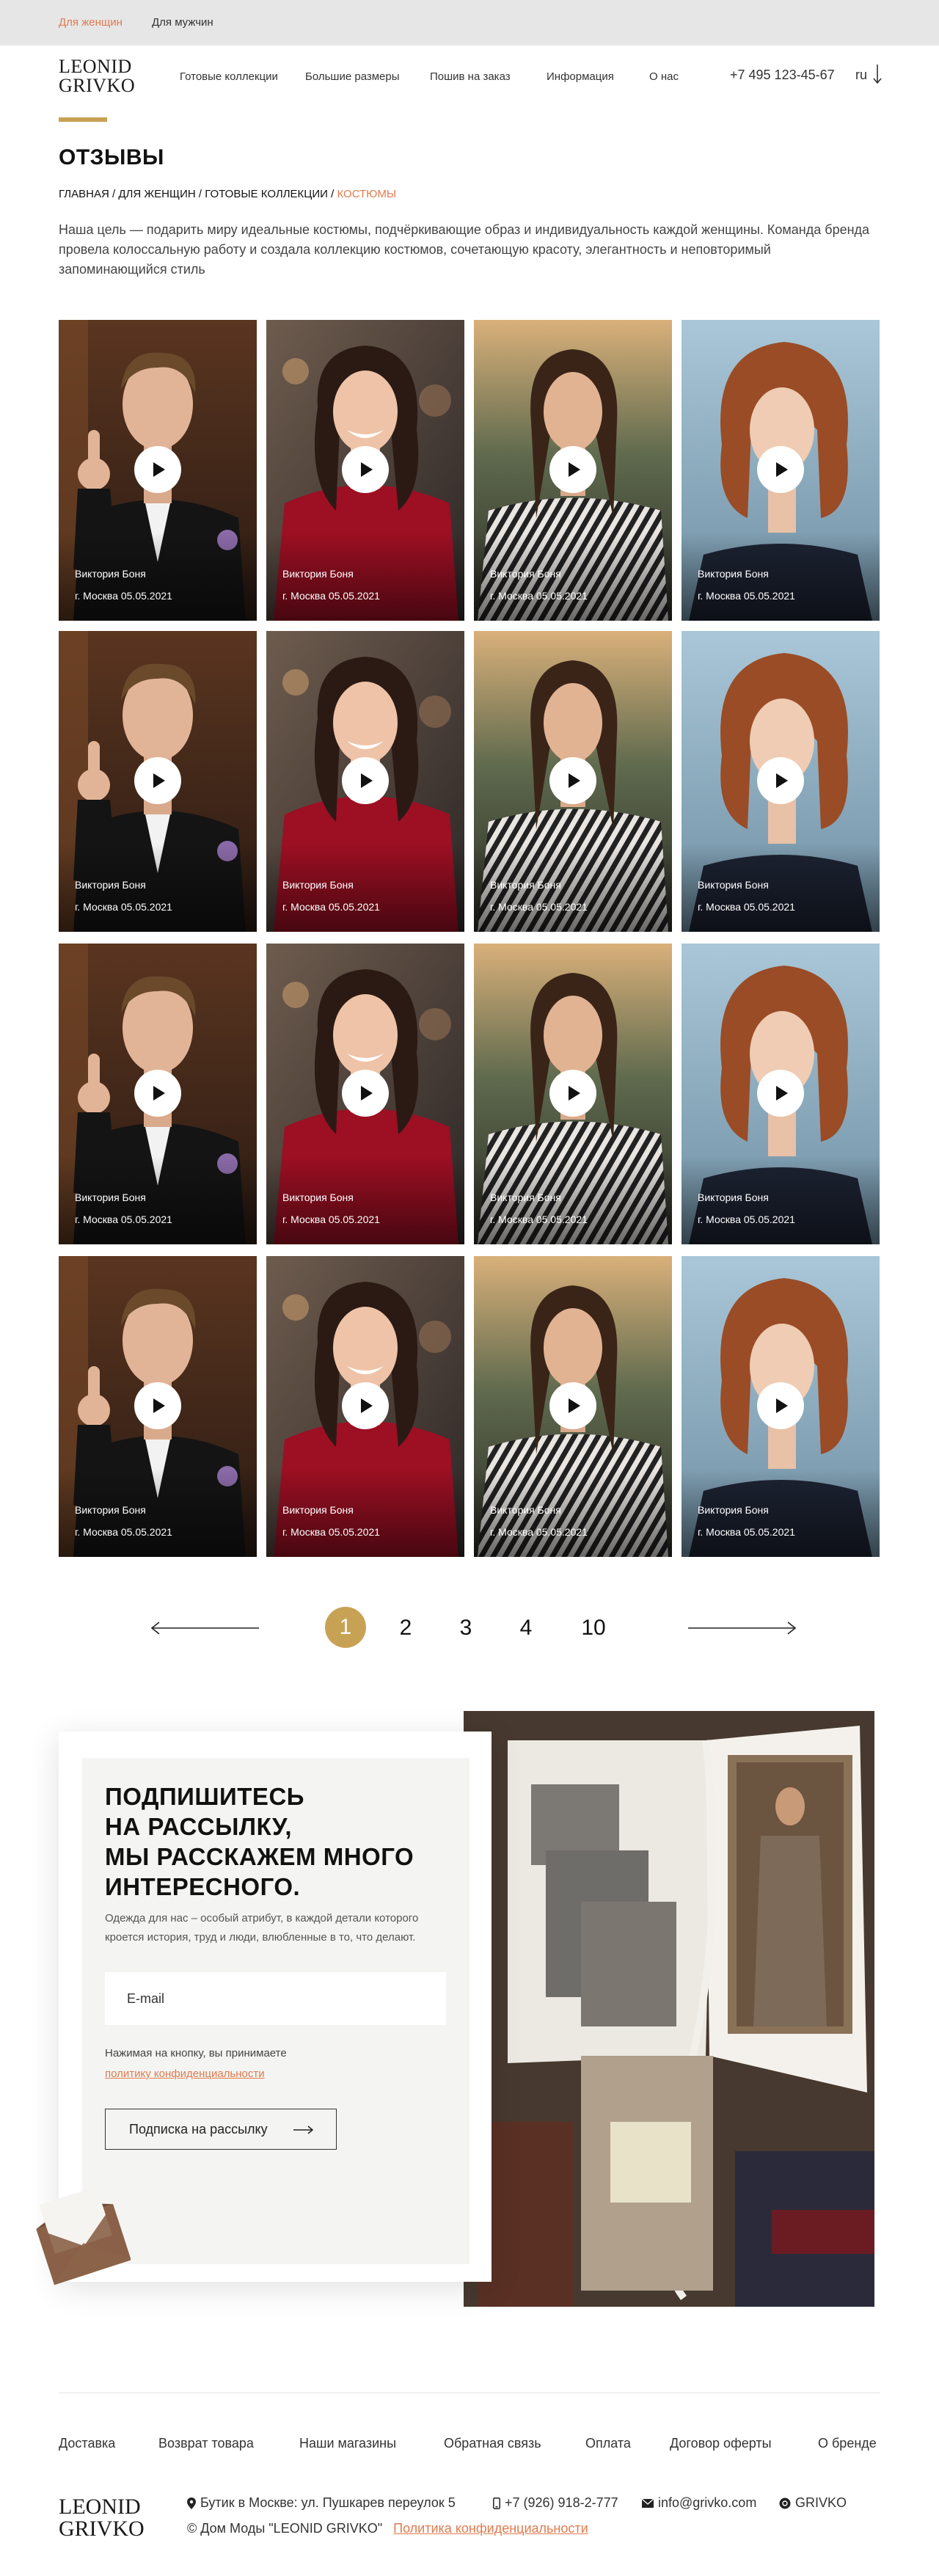 The height and width of the screenshot is (2576, 939). I want to click on mail-icon, so click(648, 2504).